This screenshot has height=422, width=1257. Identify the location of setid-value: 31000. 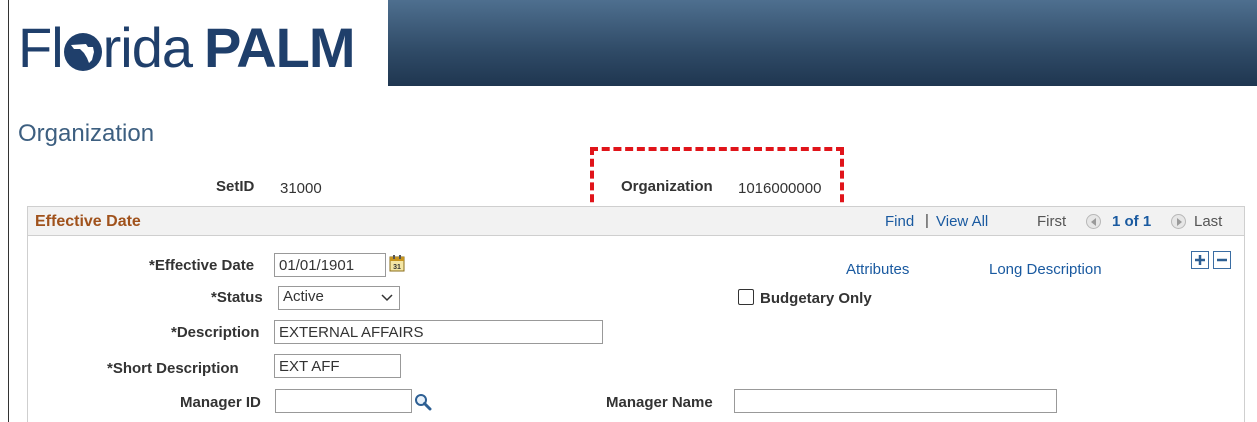
(301, 188).